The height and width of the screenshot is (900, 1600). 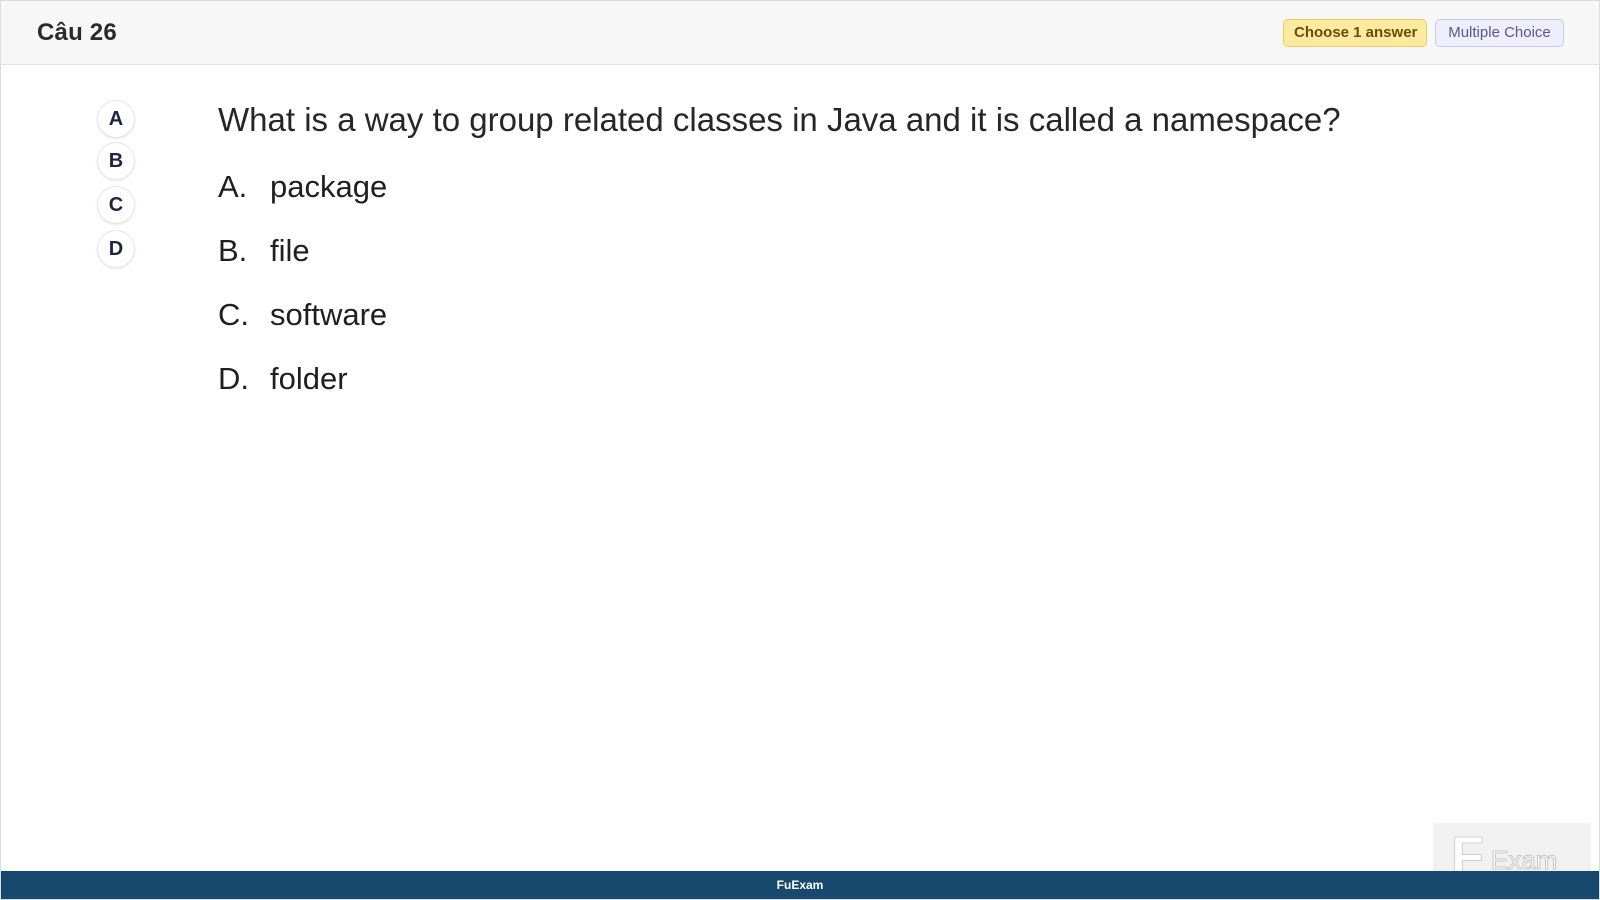 What do you see at coordinates (264, 255) in the screenshot?
I see `option-b: B. file` at bounding box center [264, 255].